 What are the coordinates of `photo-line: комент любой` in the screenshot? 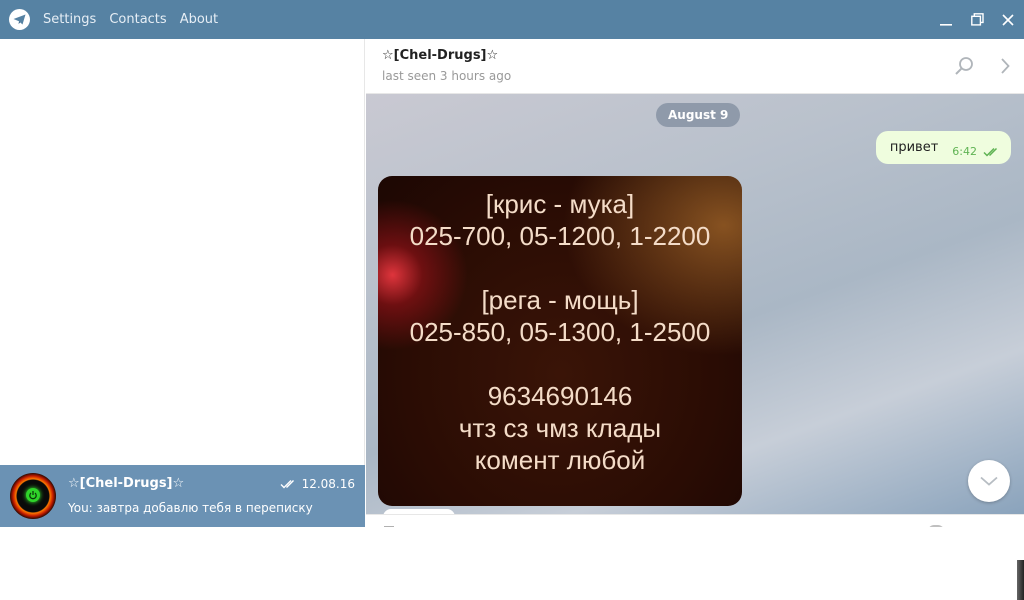 It's located at (560, 460).